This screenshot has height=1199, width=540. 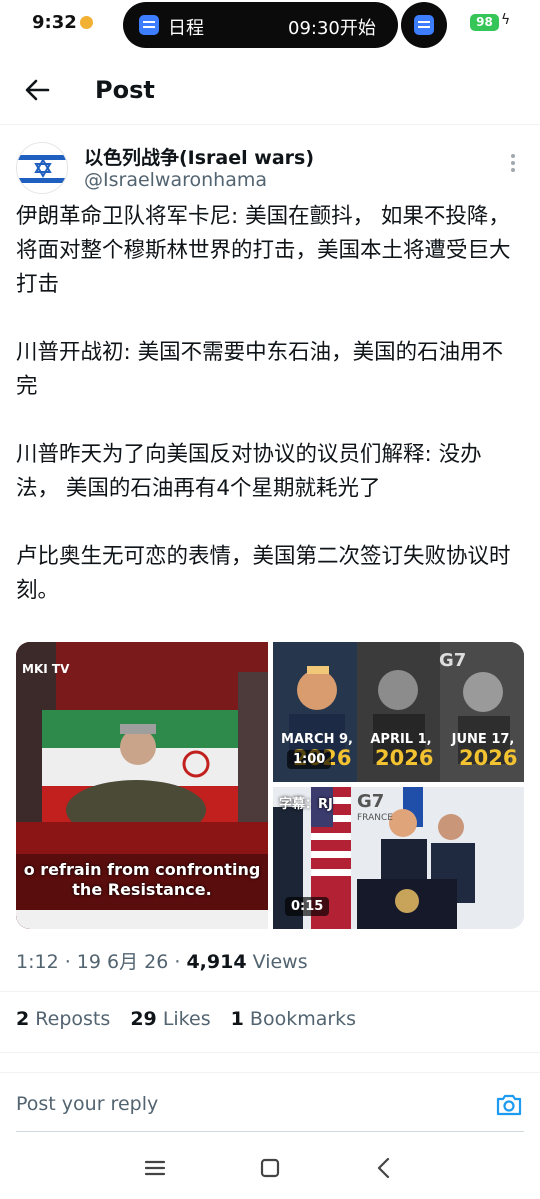 What do you see at coordinates (401, 739) in the screenshot?
I see `timeline-date: APRIL 1,` at bounding box center [401, 739].